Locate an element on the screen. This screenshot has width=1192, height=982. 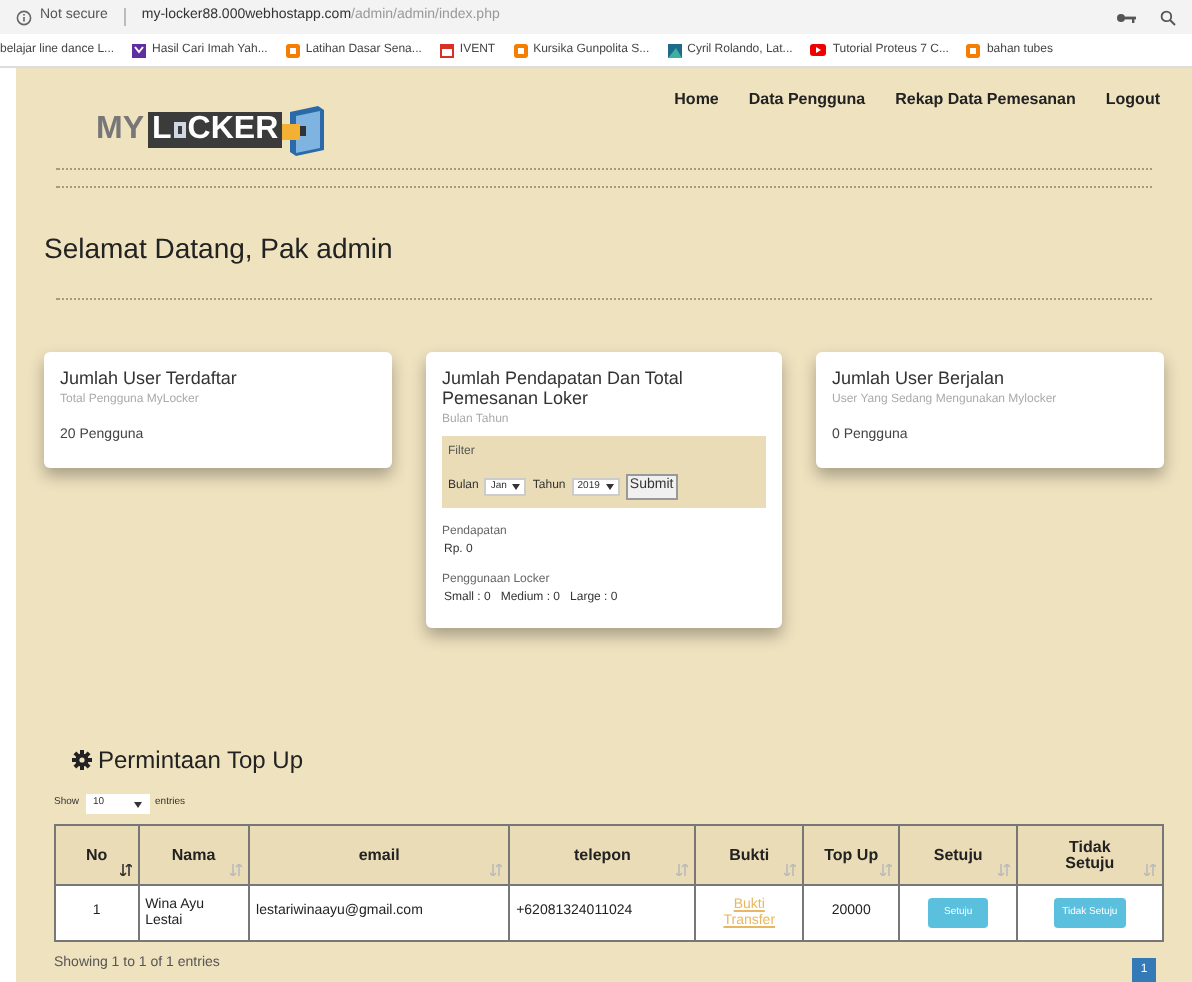
calendar-icon is located at coordinates (446, 50).